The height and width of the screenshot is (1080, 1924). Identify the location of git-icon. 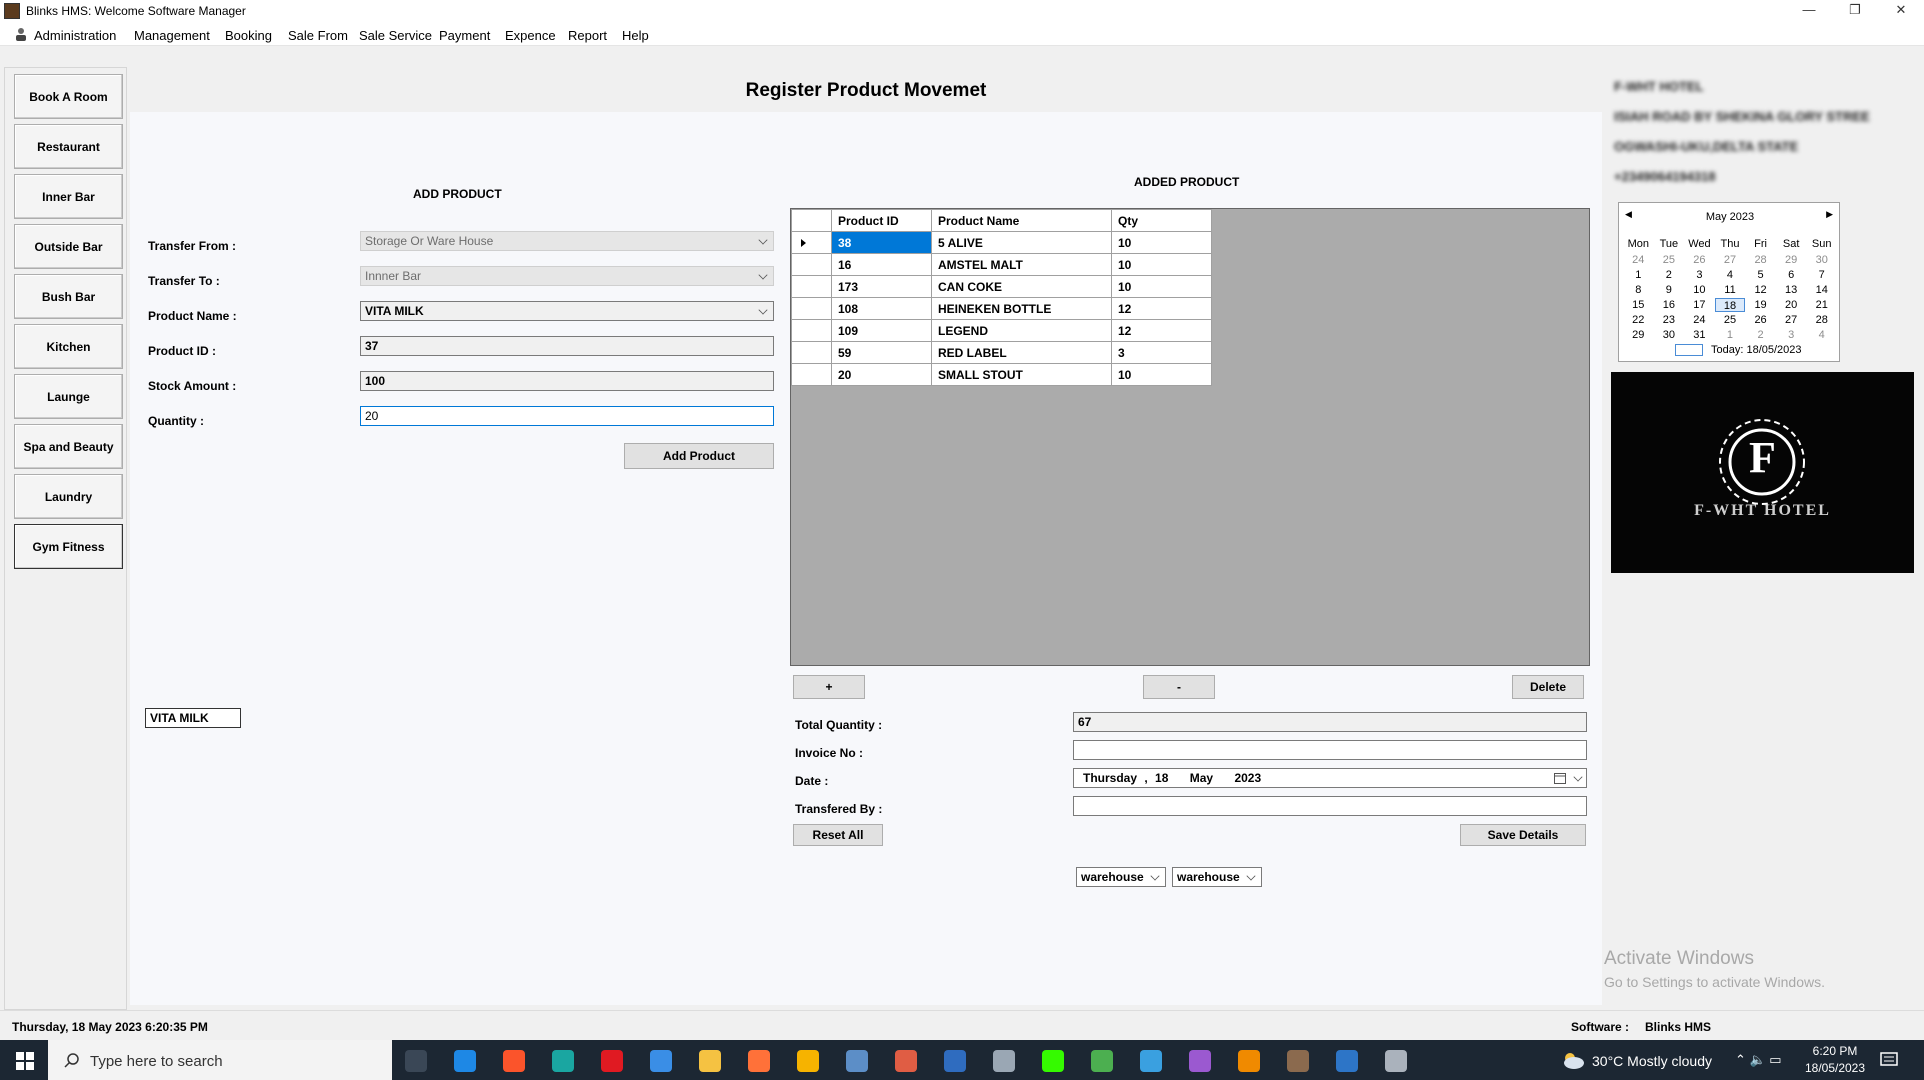
(906, 1061).